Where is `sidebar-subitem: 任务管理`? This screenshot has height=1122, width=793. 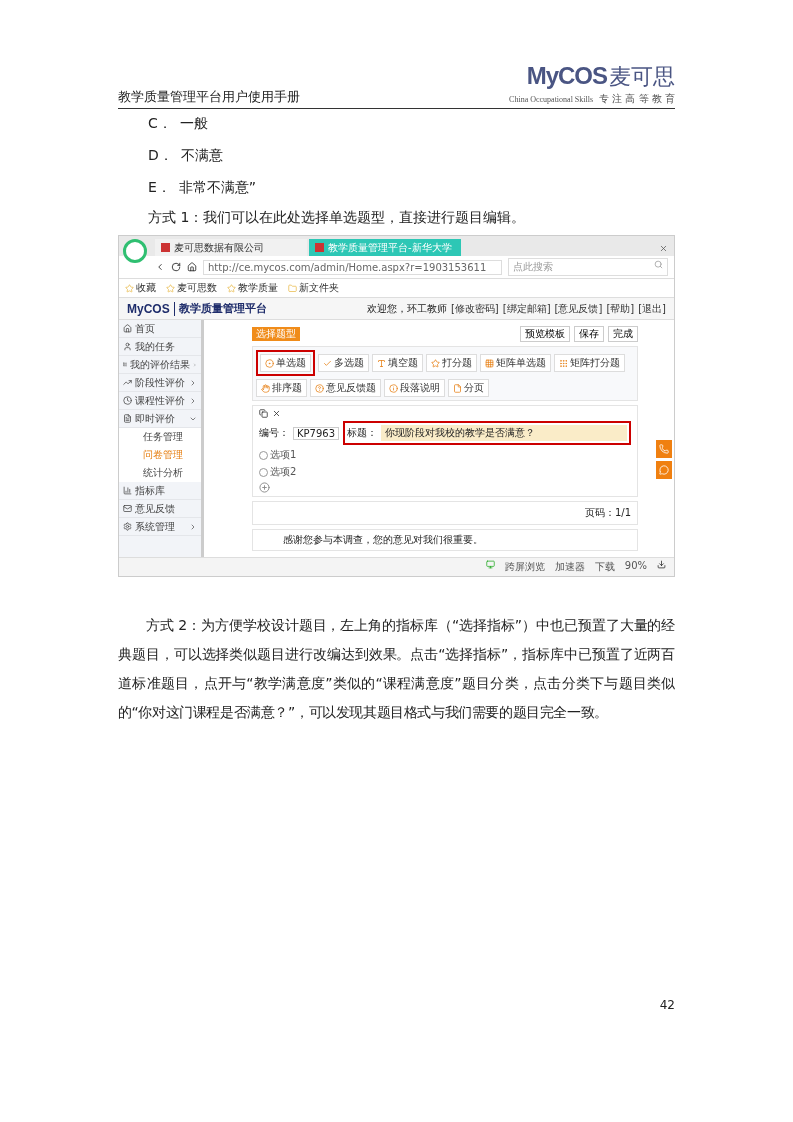
sidebar-subitem: 任务管理 is located at coordinates (160, 437).